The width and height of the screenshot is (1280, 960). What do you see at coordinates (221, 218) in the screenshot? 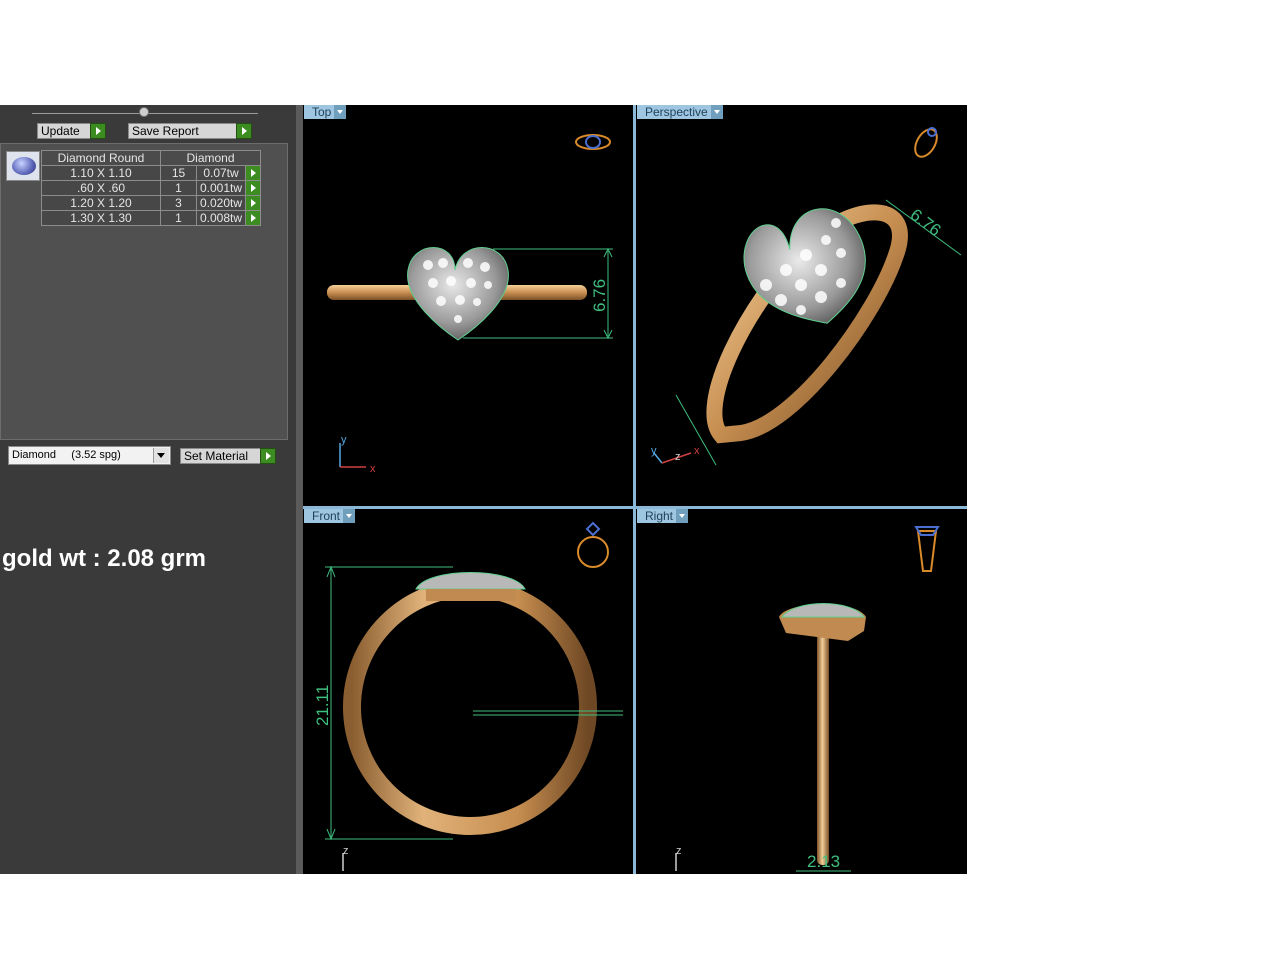
I see `stone-weight: 0.008tw` at bounding box center [221, 218].